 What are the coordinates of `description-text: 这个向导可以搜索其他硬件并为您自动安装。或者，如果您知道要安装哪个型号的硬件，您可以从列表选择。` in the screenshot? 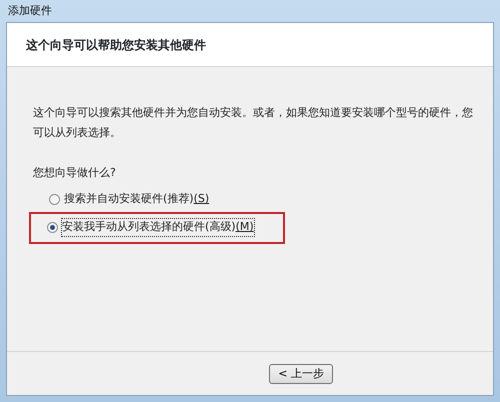 It's located at (253, 123).